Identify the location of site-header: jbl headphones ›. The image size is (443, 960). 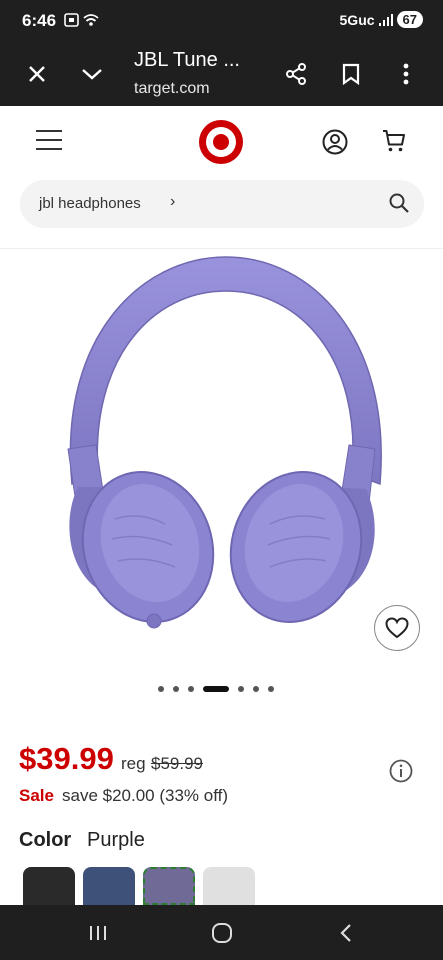
(221, 177).